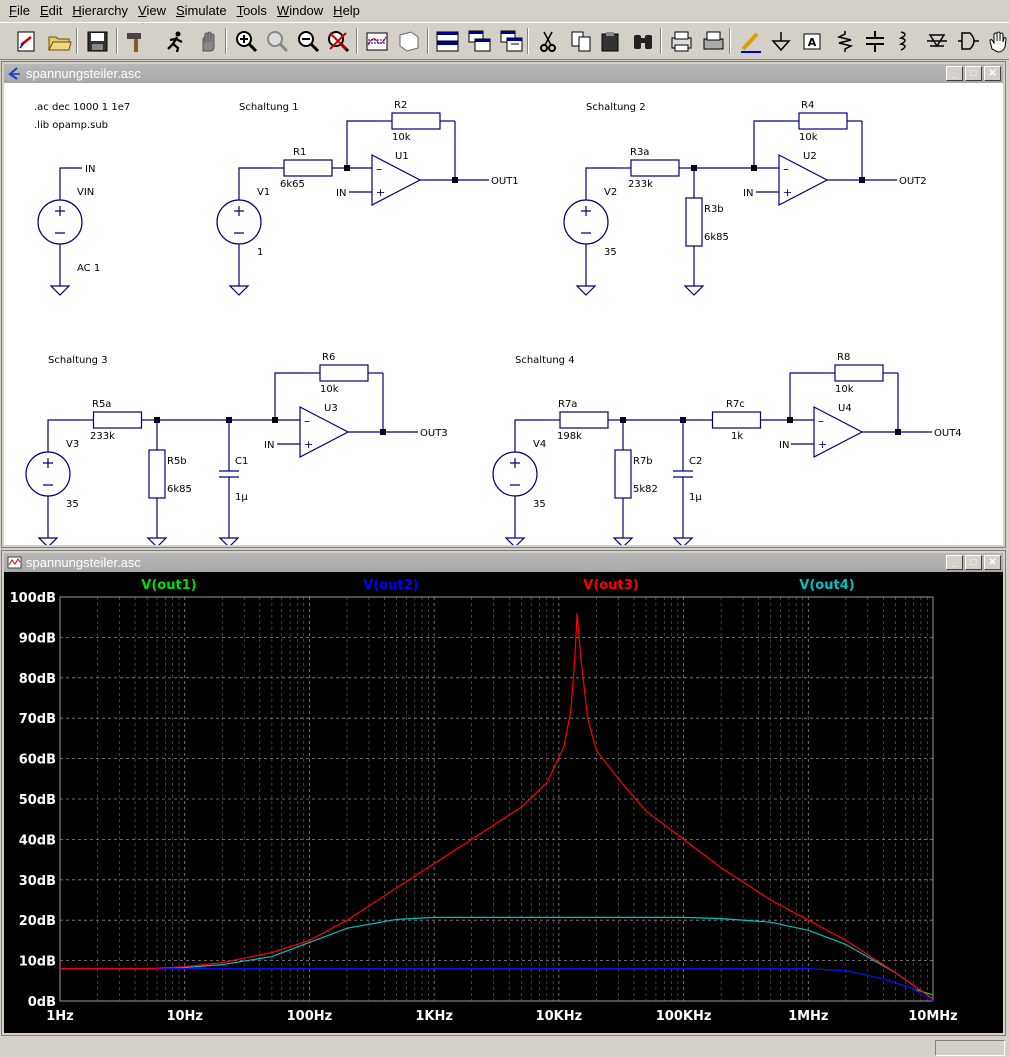 The height and width of the screenshot is (1057, 1009). What do you see at coordinates (263, 192) in the screenshot?
I see `v1-name: V1` at bounding box center [263, 192].